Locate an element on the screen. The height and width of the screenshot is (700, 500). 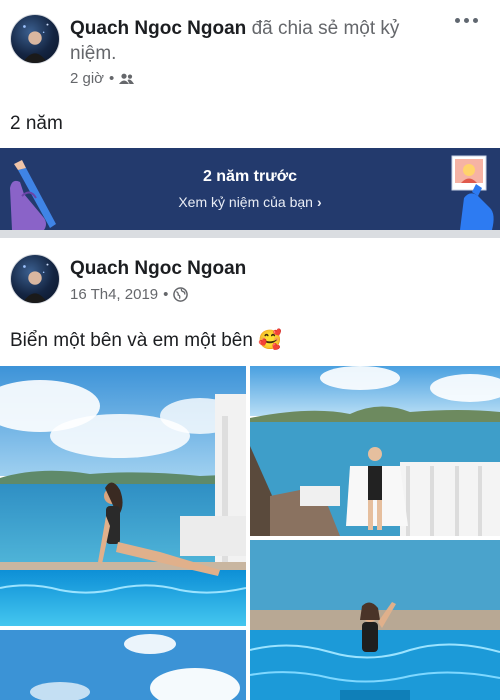
original-author-avatar is located at coordinates (35, 279).